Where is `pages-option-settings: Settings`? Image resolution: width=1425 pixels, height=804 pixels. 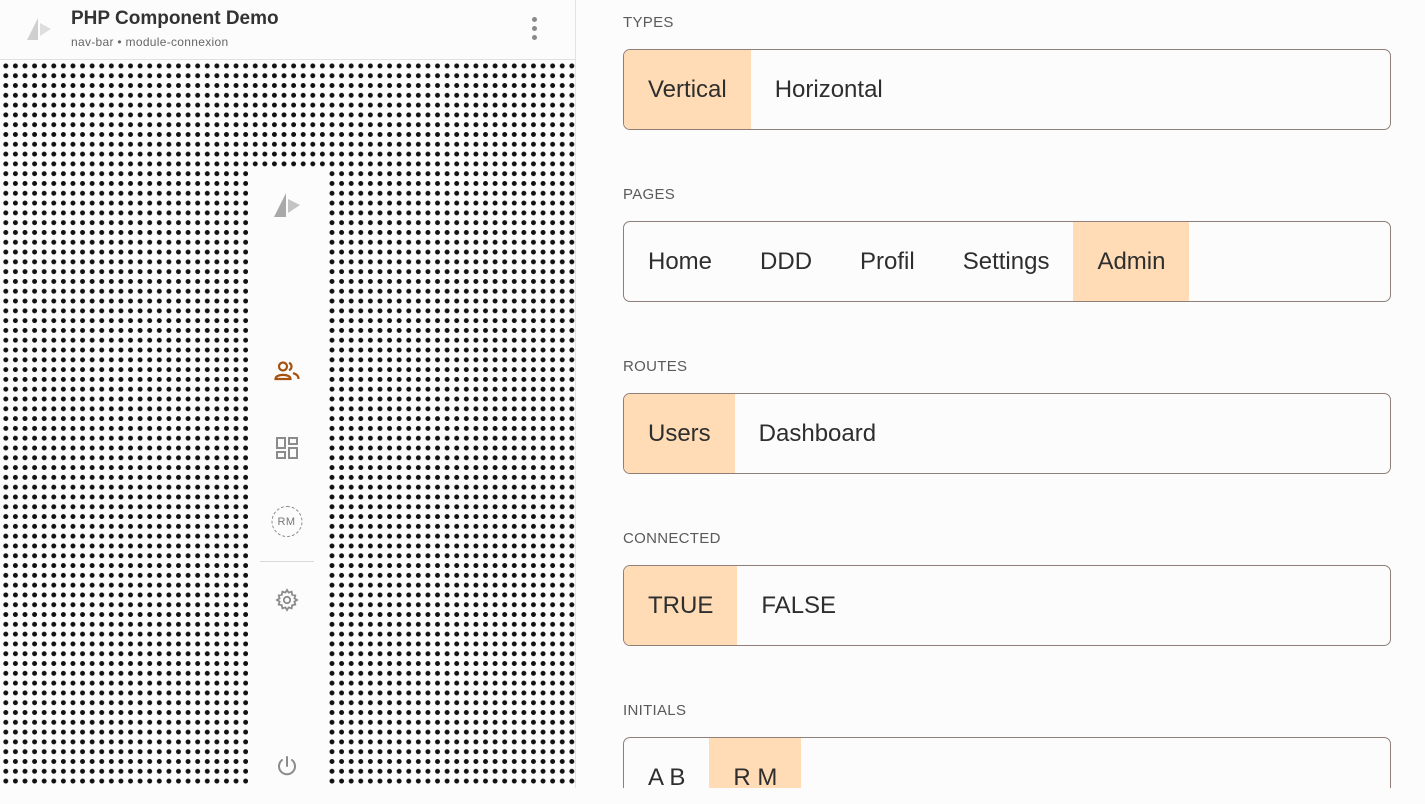 pages-option-settings: Settings is located at coordinates (1006, 261).